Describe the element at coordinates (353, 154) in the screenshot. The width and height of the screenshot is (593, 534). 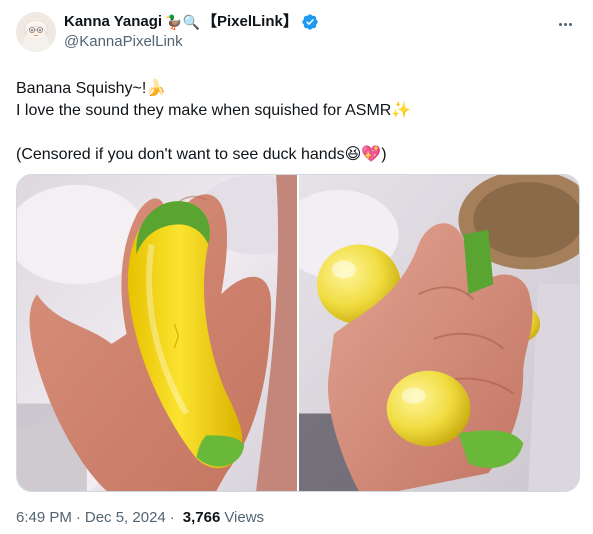
I see `laughing-emoji: 😆` at that location.